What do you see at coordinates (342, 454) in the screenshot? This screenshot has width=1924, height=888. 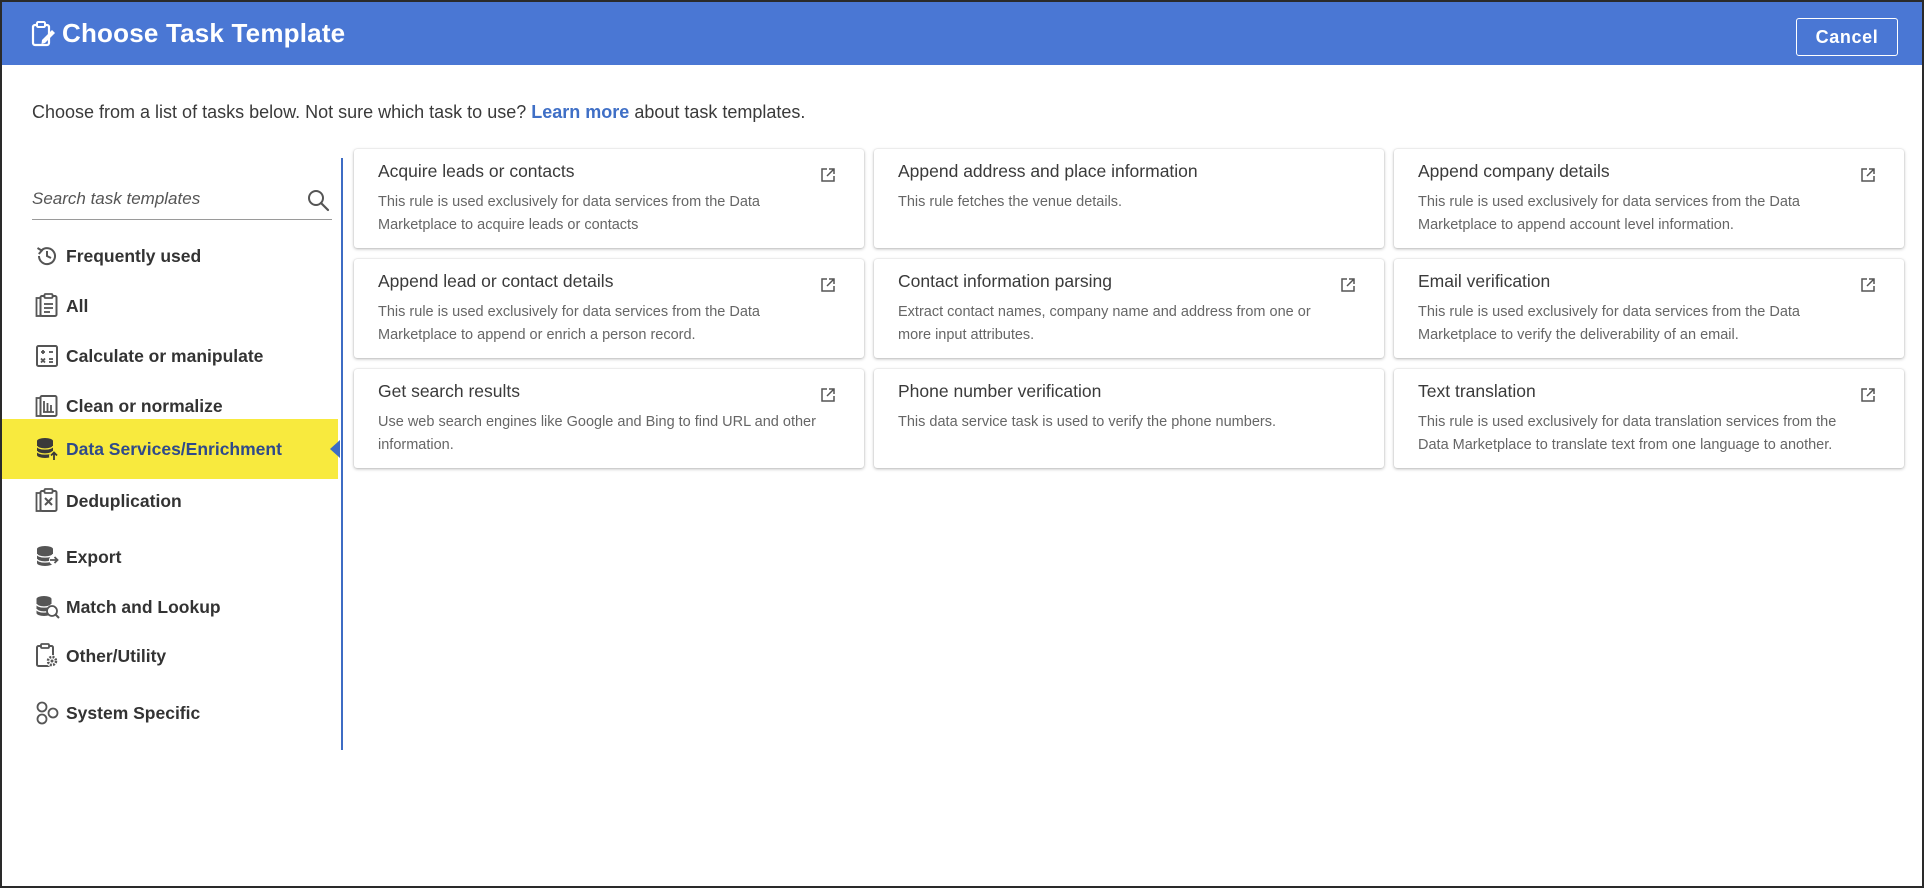 I see `sidebar-divider` at bounding box center [342, 454].